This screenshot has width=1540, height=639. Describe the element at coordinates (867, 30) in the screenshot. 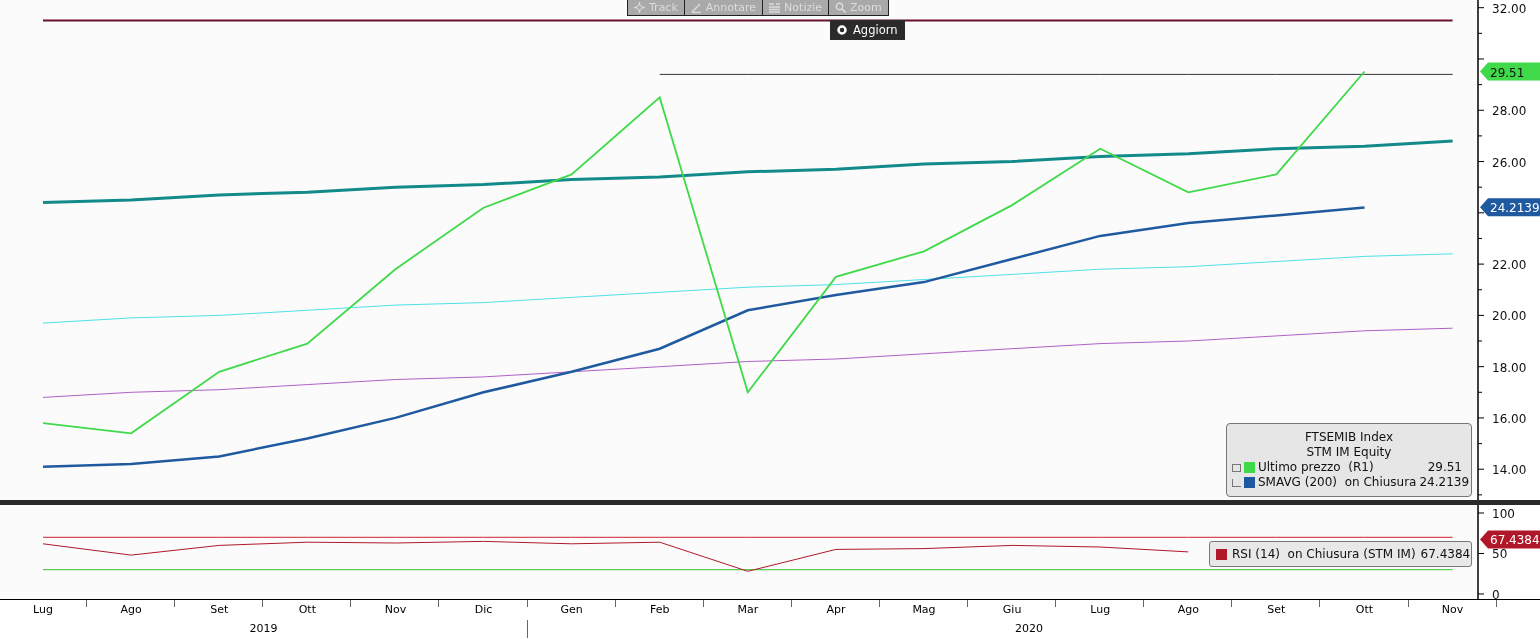

I see `refresh-button: Aggiorn` at that location.